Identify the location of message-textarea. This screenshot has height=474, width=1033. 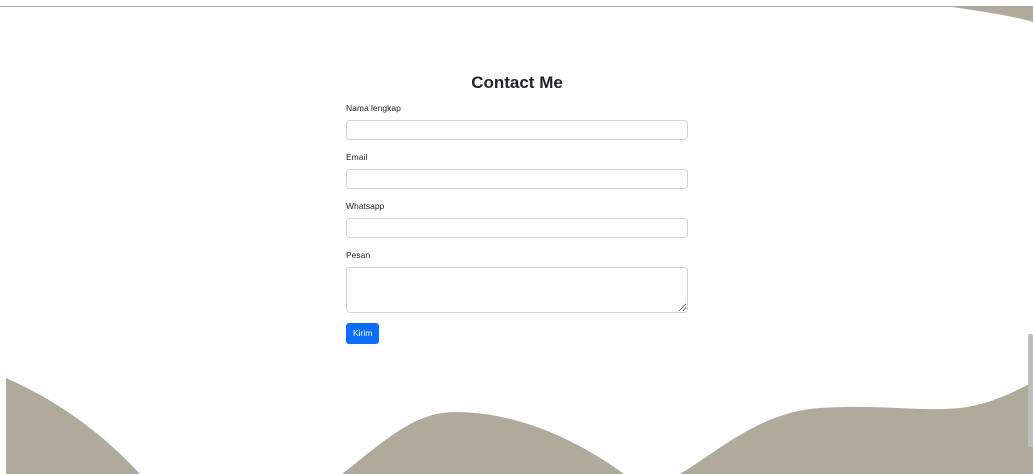
(517, 290).